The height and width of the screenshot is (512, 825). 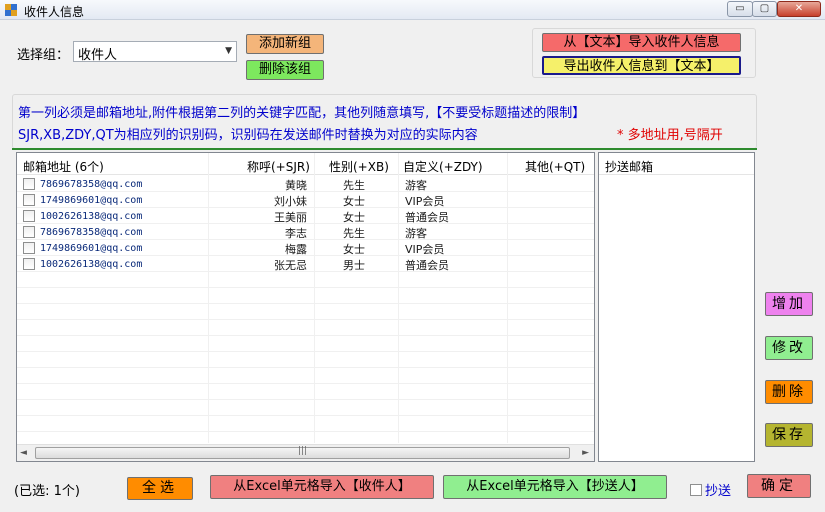 I want to click on cc-checkbox-label: 抄送, so click(x=718, y=489).